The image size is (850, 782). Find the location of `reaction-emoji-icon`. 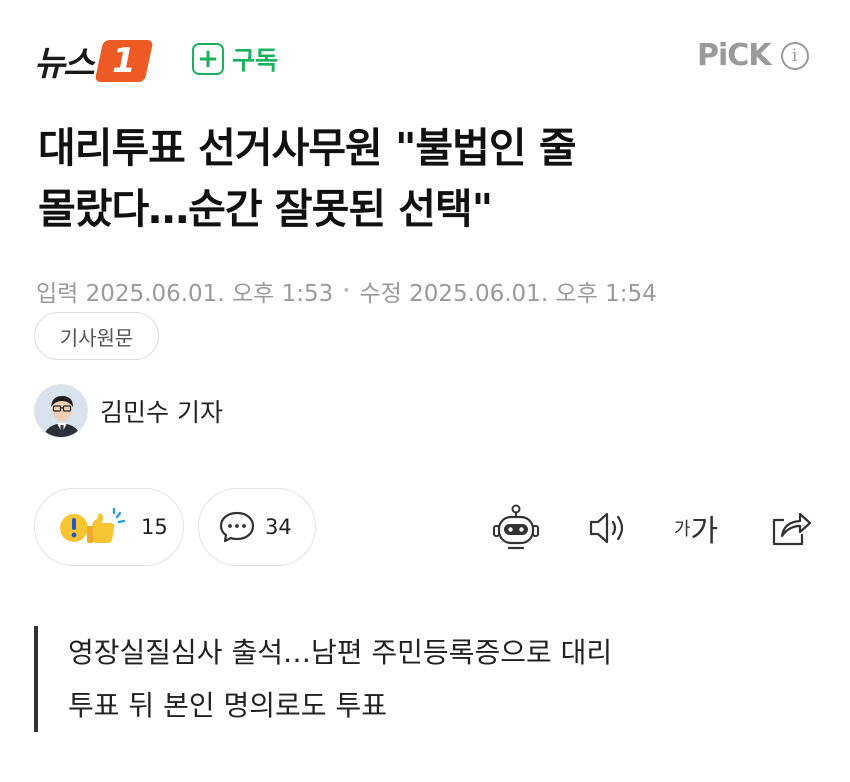

reaction-emoji-icon is located at coordinates (93, 525).